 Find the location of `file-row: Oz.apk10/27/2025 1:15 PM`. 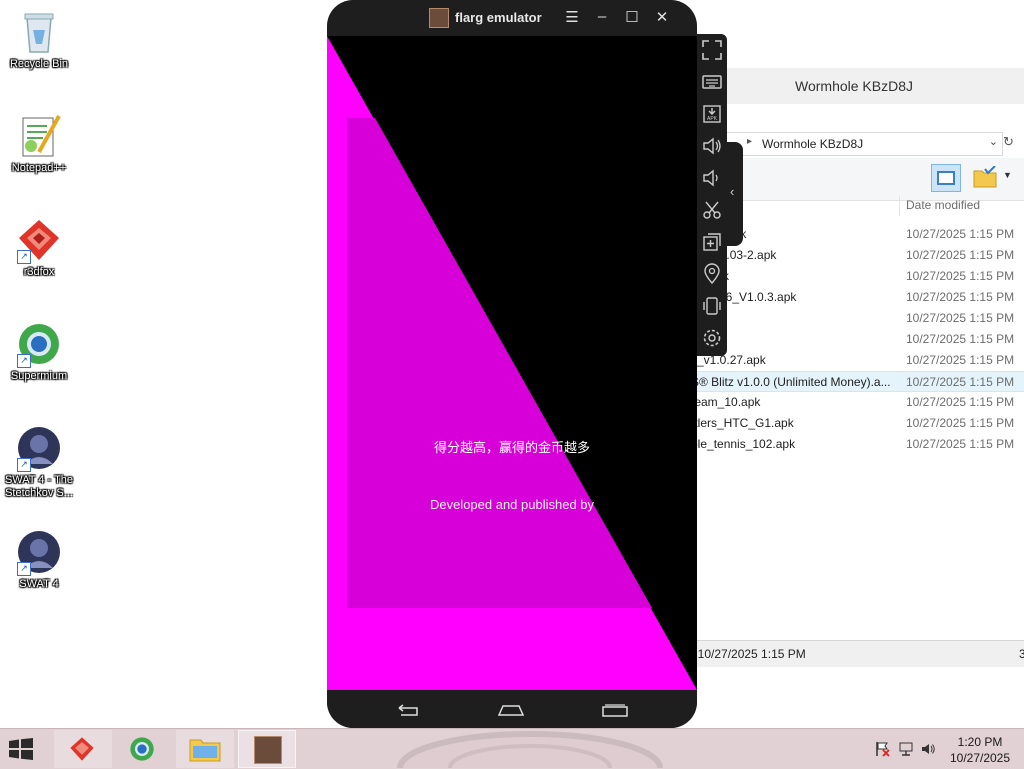

file-row: Oz.apk10/27/2025 1:15 PM is located at coordinates (857, 276).